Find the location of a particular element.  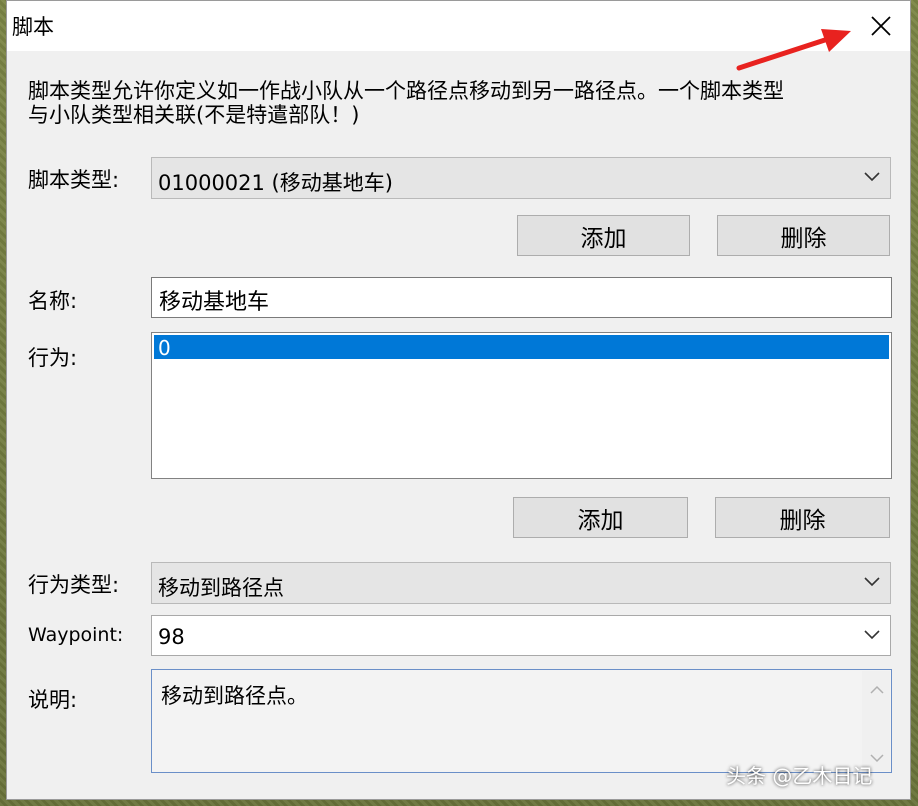

list-item-label: 0 is located at coordinates (164, 348).